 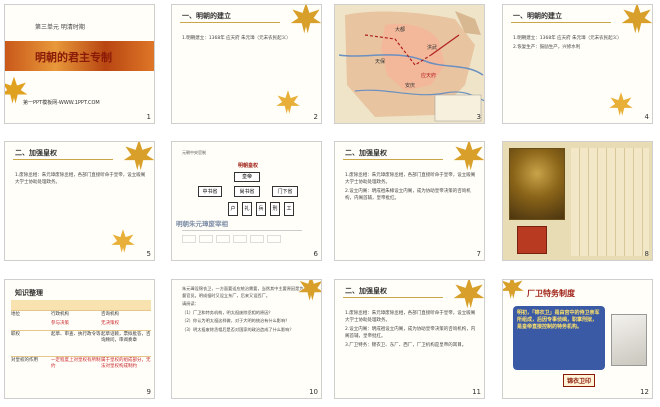 I want to click on slide-number: 1, so click(x=148, y=117).